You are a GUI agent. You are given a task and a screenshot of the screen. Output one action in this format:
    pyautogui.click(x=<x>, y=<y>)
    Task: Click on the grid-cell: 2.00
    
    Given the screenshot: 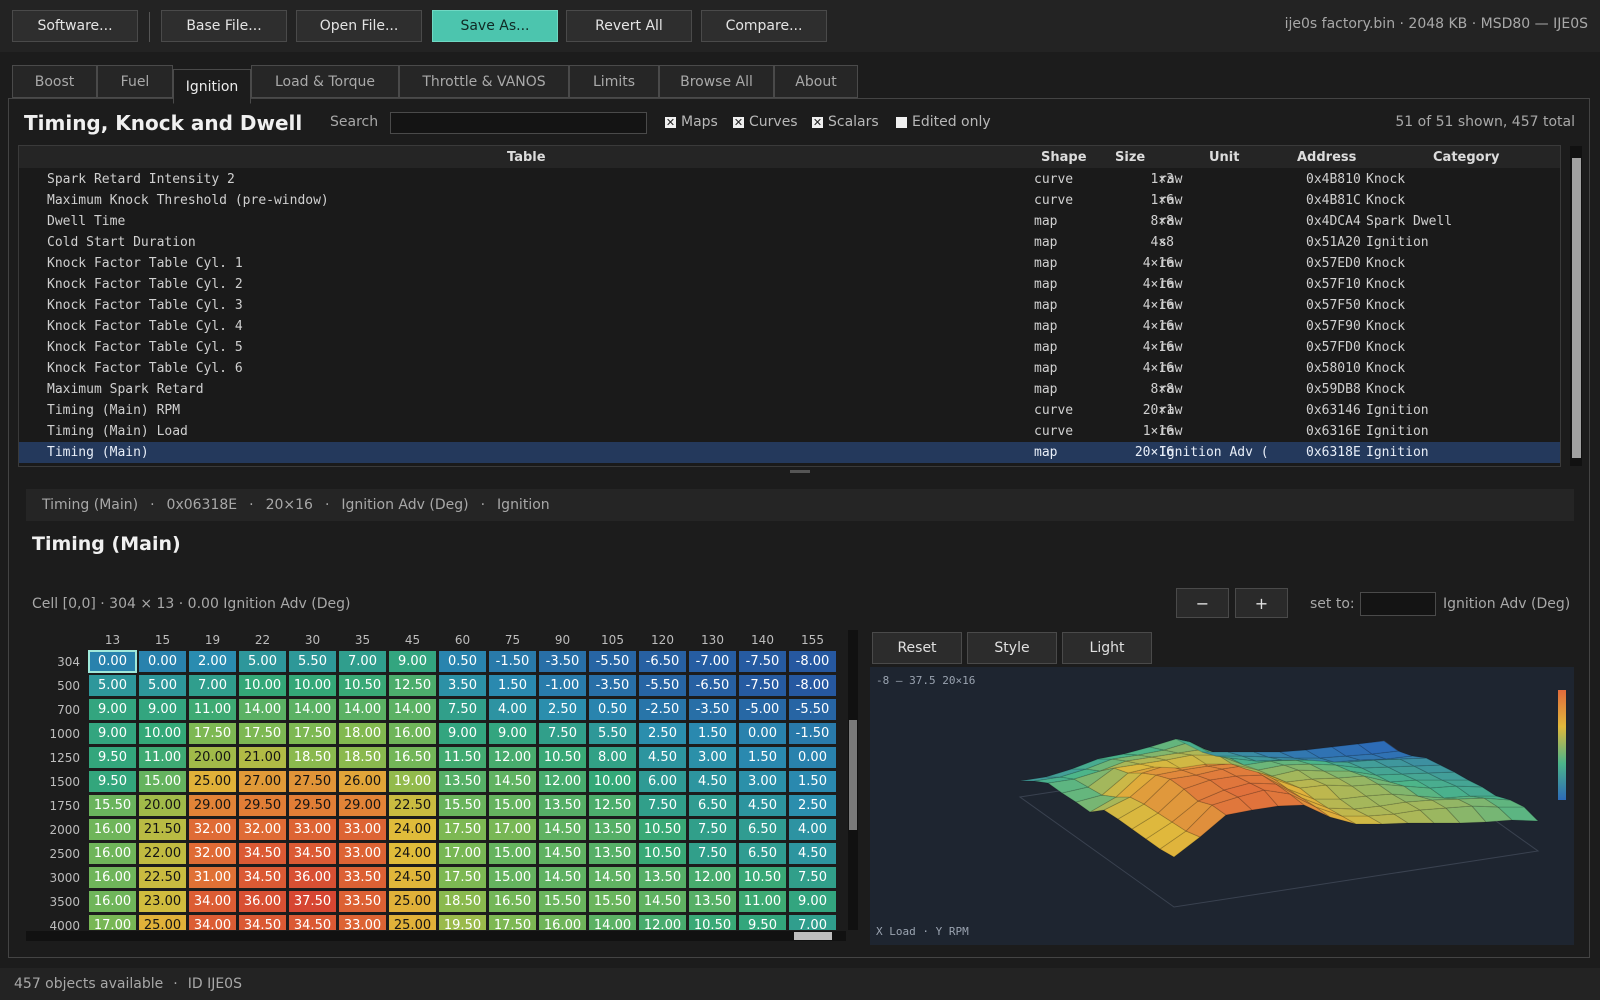 What is the action you would take?
    pyautogui.click(x=212, y=661)
    